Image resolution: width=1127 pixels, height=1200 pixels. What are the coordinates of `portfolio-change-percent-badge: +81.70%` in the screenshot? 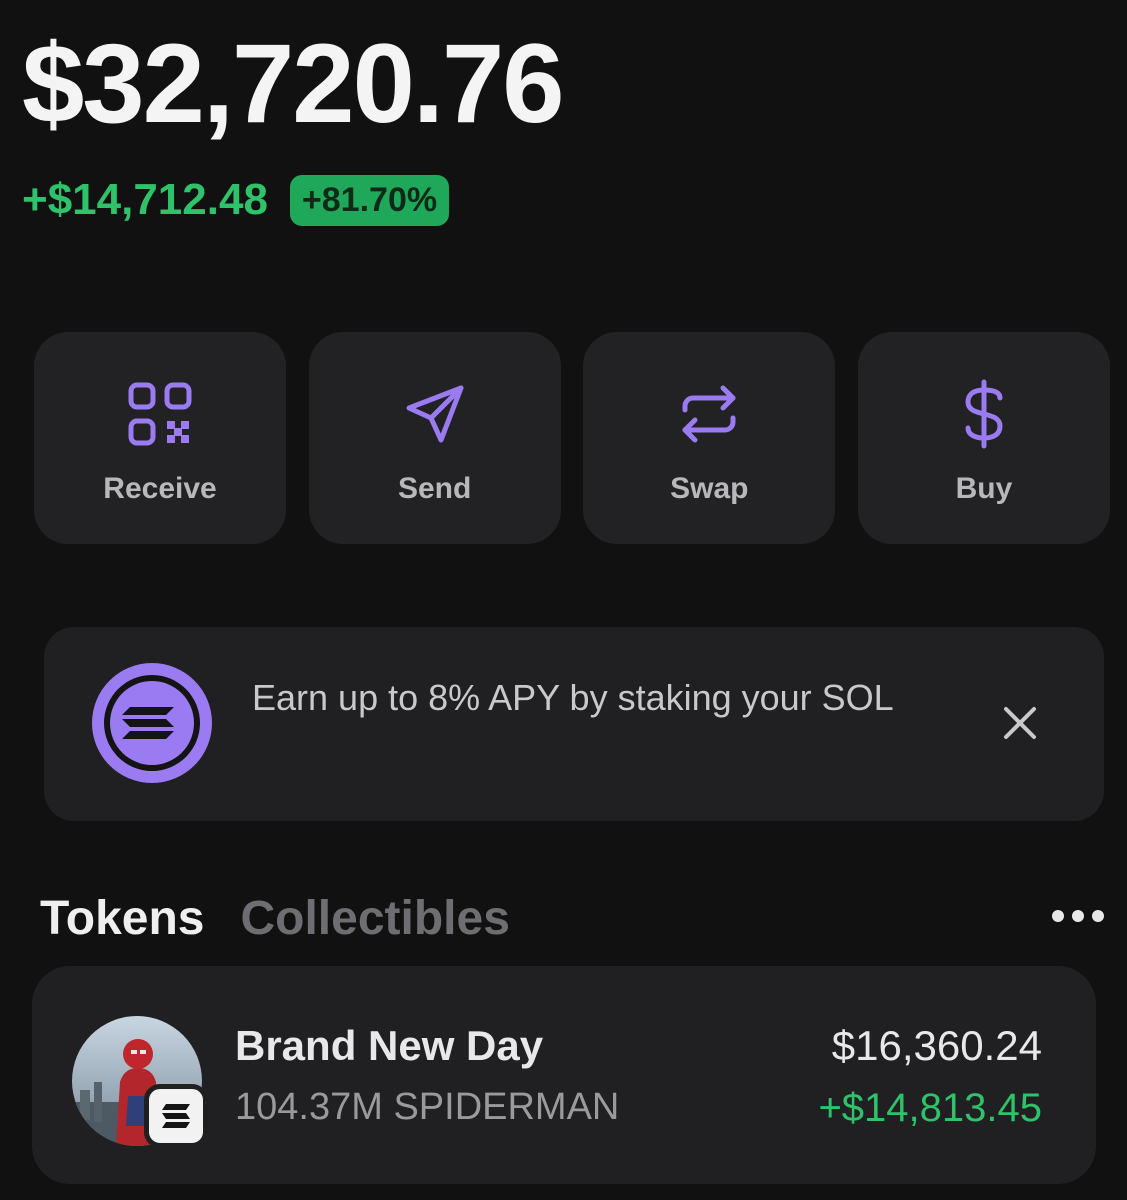 It's located at (369, 200).